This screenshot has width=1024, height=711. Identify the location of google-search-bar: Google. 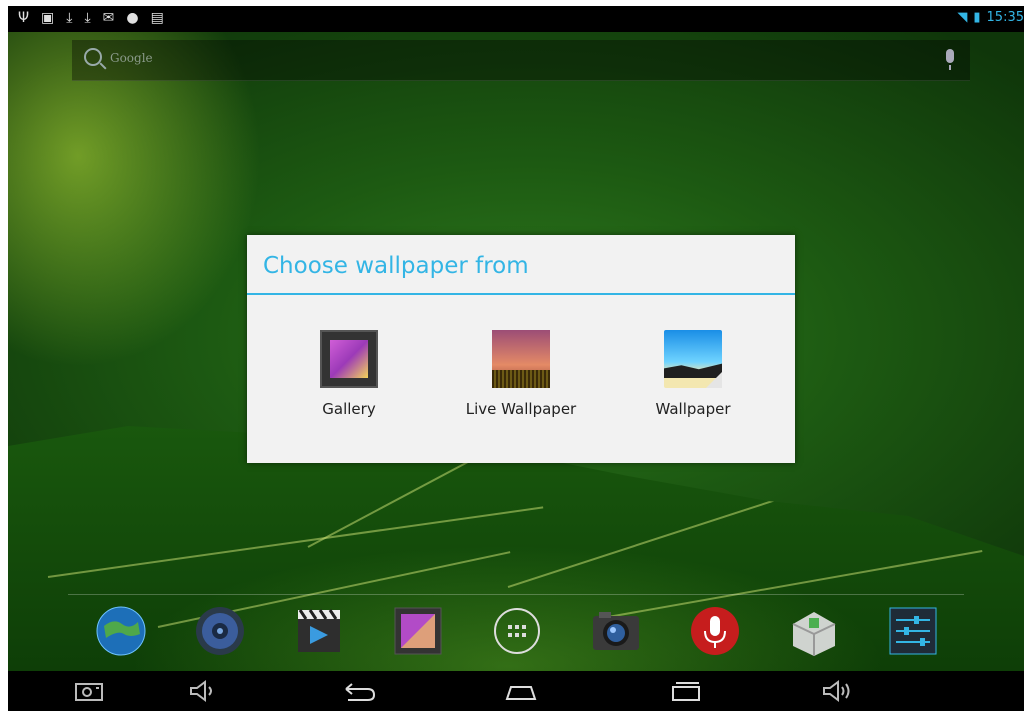
(521, 60).